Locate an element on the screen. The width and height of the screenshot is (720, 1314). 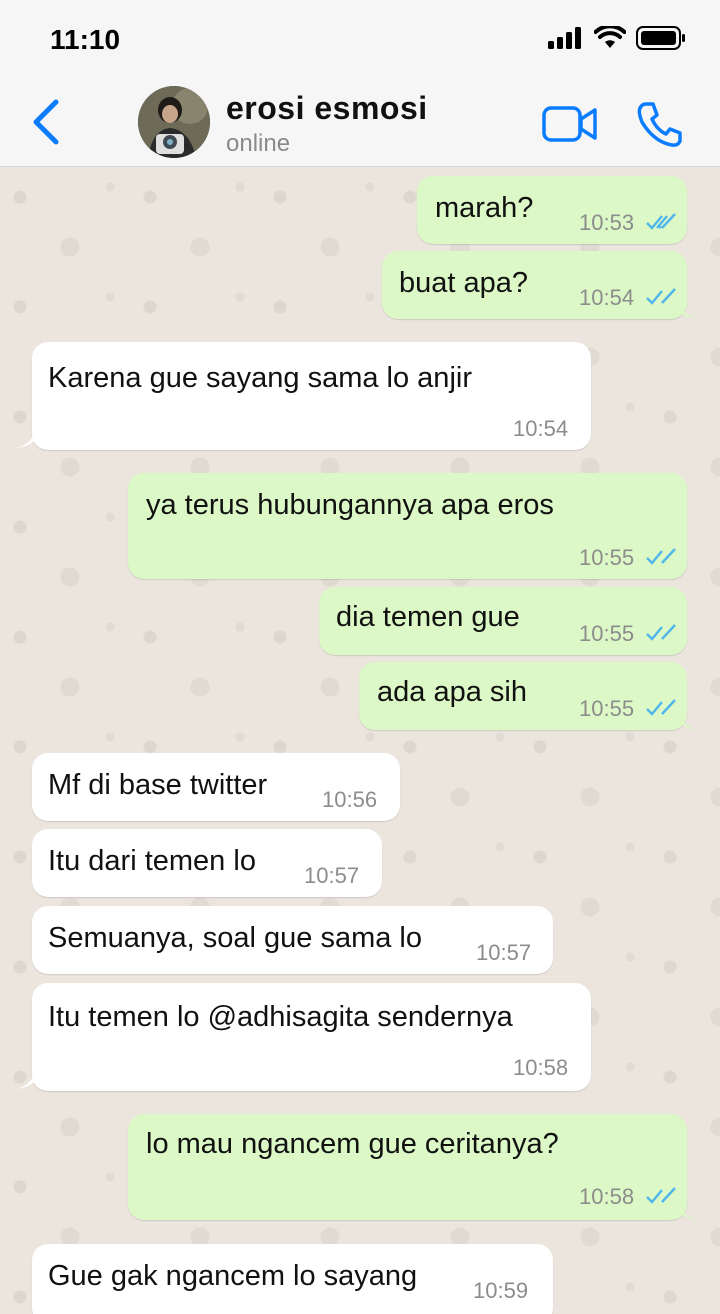
message-bubble-outgoing: marah? 10:53 is located at coordinates (552, 210).